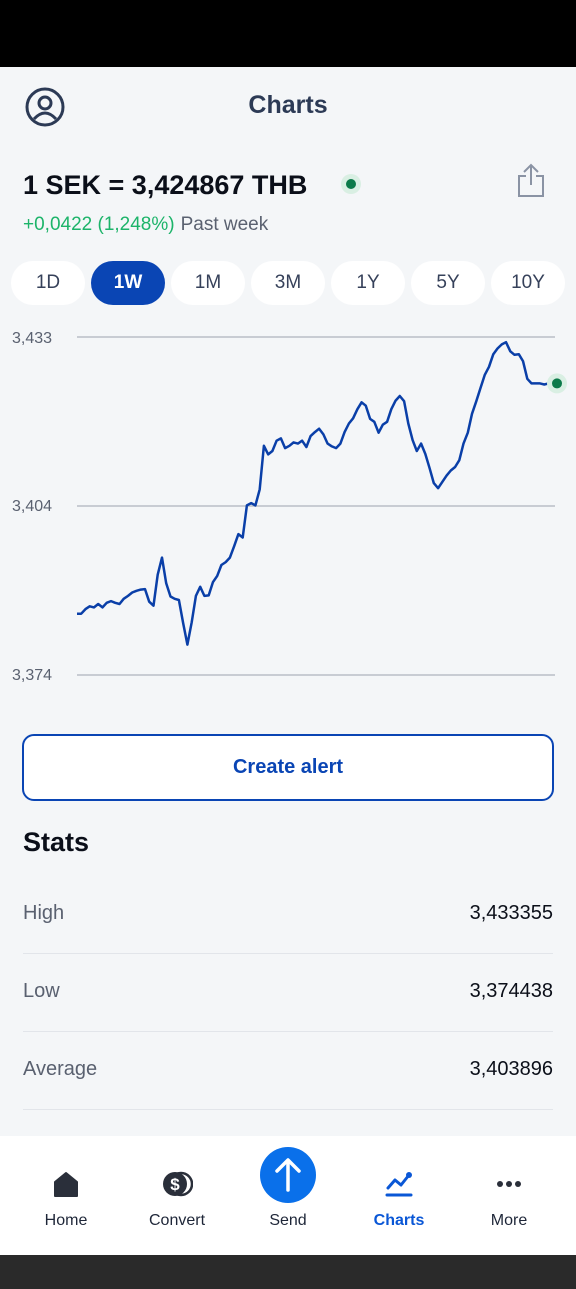  What do you see at coordinates (60, 1069) in the screenshot?
I see `stat-label: Average` at bounding box center [60, 1069].